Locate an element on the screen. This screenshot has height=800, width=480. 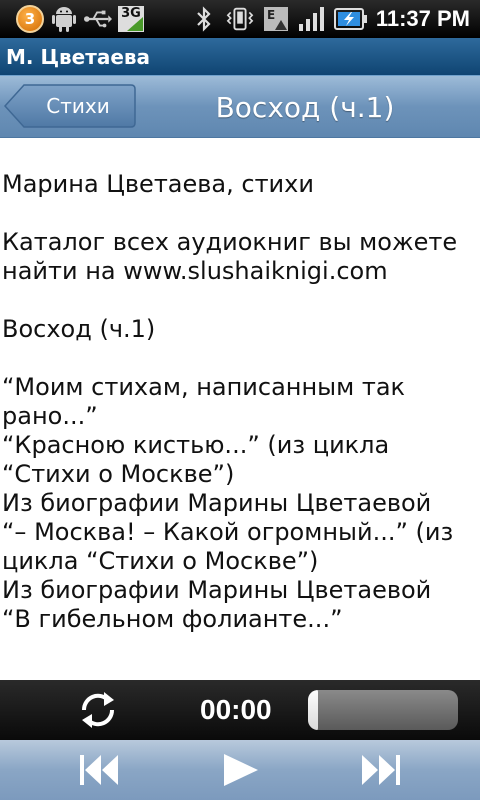
repeat-button is located at coordinates (98, 710).